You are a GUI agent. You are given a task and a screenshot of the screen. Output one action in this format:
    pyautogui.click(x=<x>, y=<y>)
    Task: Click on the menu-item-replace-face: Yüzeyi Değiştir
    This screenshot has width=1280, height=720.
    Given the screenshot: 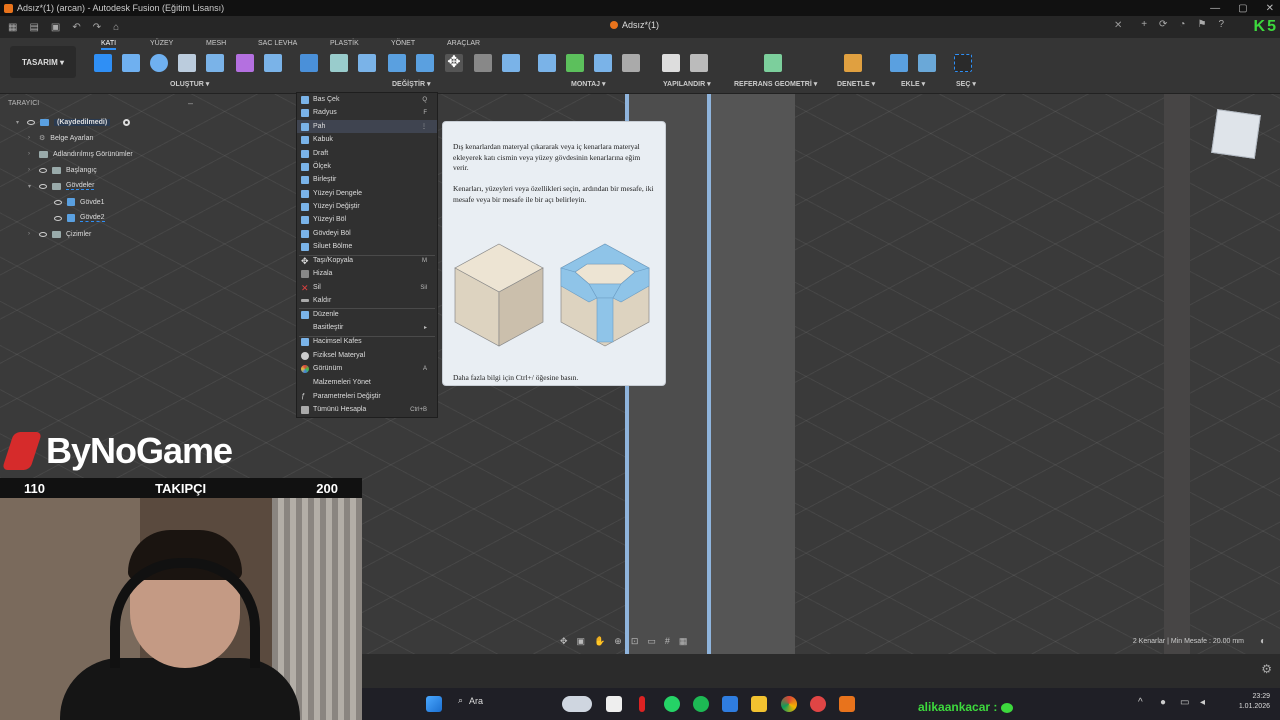 What is the action you would take?
    pyautogui.click(x=367, y=206)
    